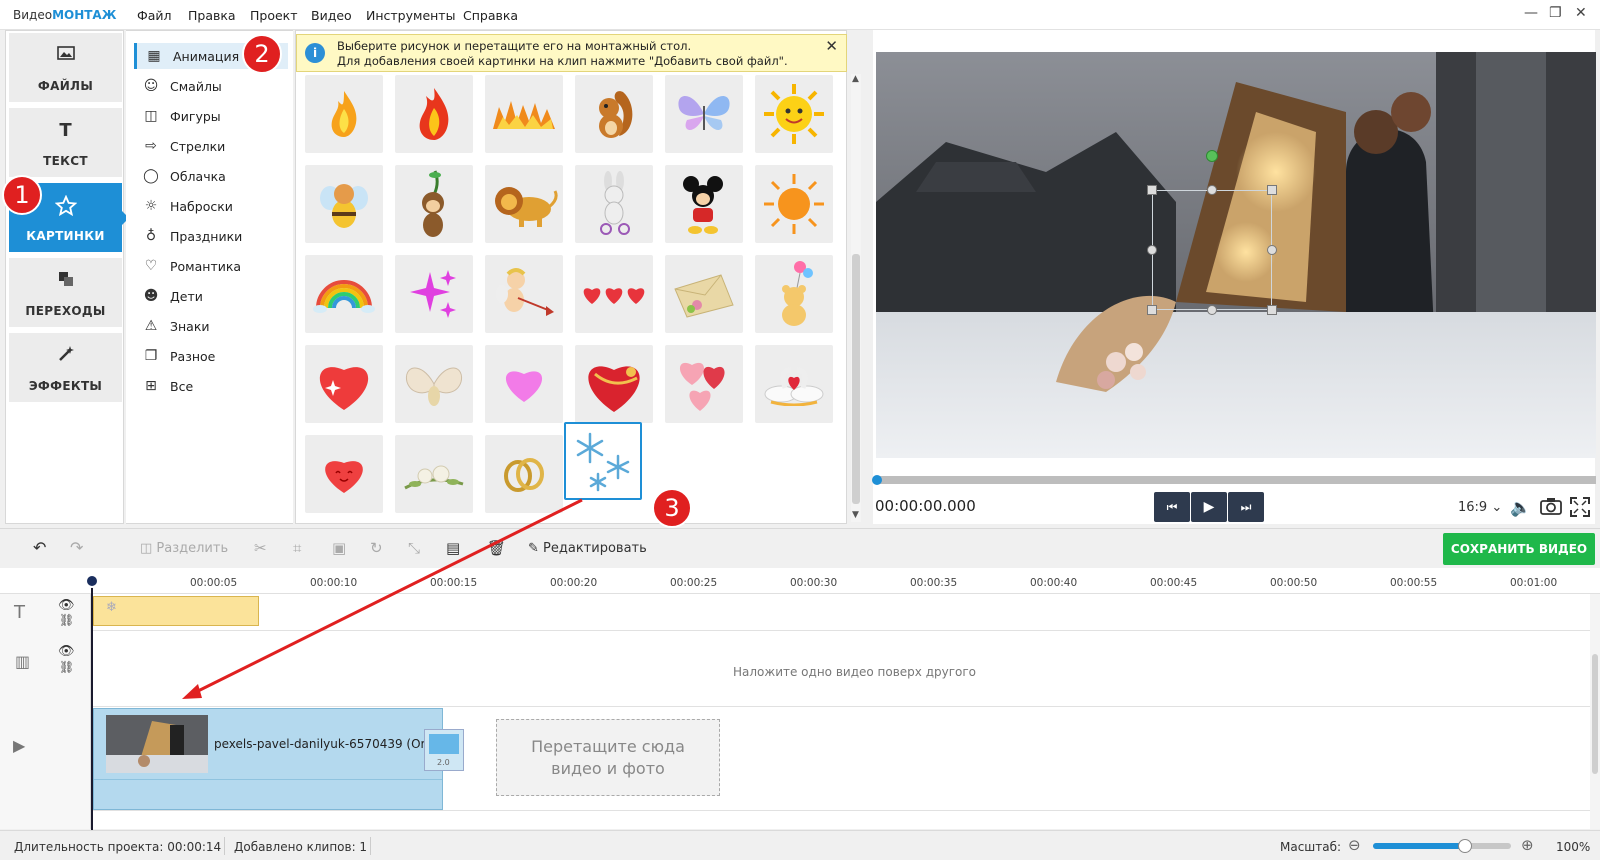 The image size is (1600, 860). What do you see at coordinates (704, 294) in the screenshot?
I see `thumb-letter` at bounding box center [704, 294].